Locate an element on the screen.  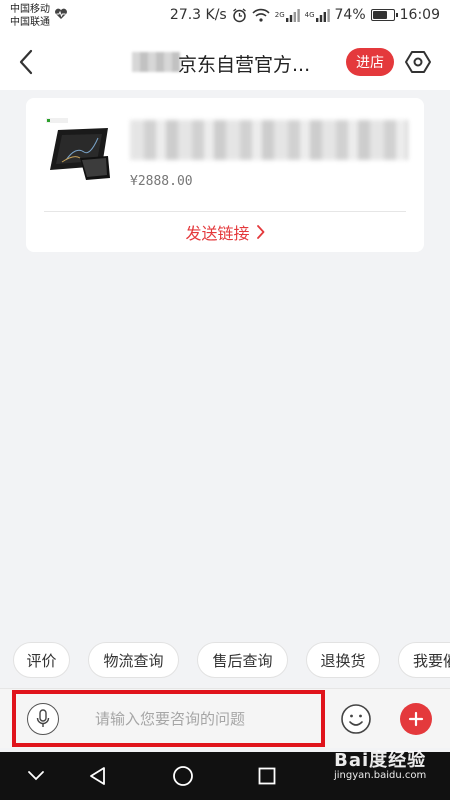
signal-1-label: 2G is located at coordinates (279, 15).